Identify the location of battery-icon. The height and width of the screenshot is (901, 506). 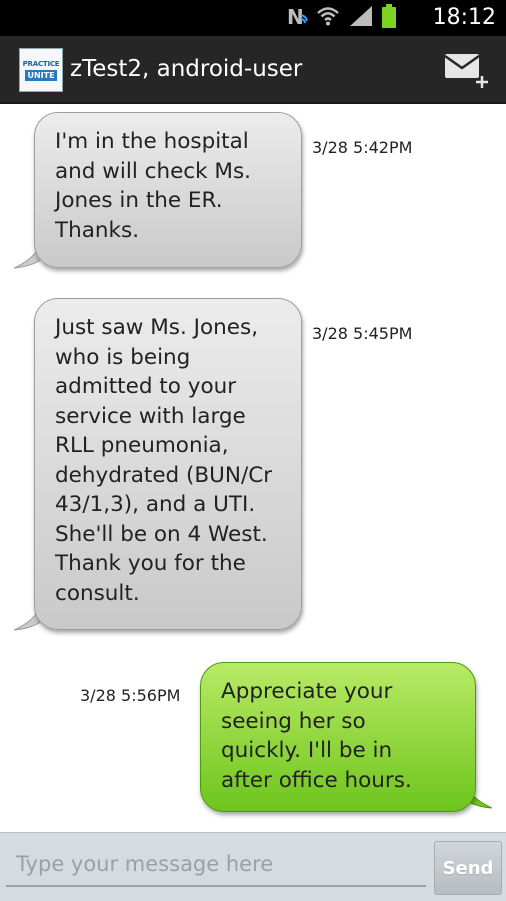
(389, 18).